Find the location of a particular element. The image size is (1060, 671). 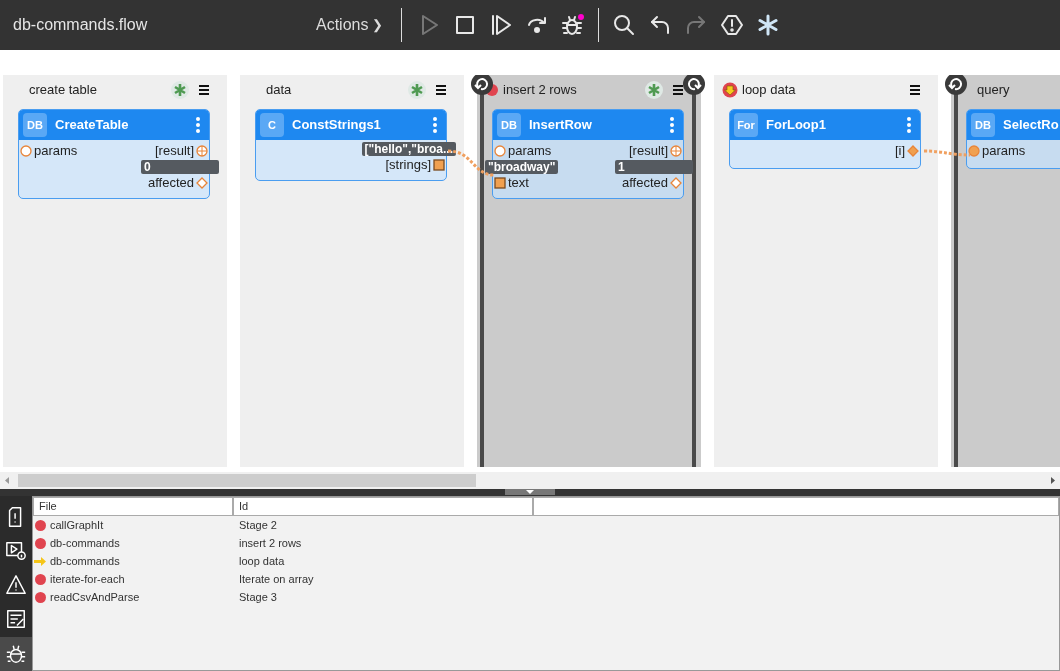

node-name: SelectRo is located at coordinates (1031, 125).